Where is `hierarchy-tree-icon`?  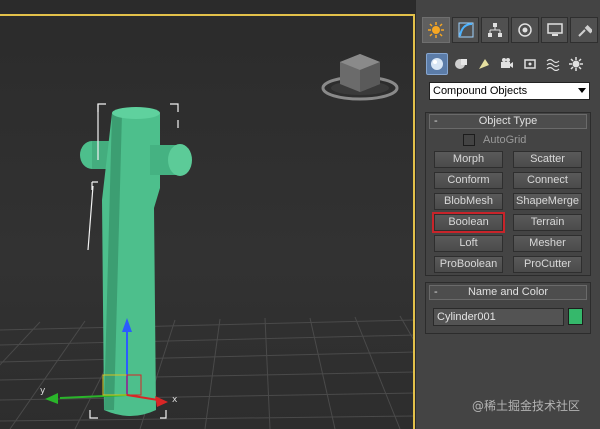
hierarchy-tree-icon is located at coordinates (495, 30).